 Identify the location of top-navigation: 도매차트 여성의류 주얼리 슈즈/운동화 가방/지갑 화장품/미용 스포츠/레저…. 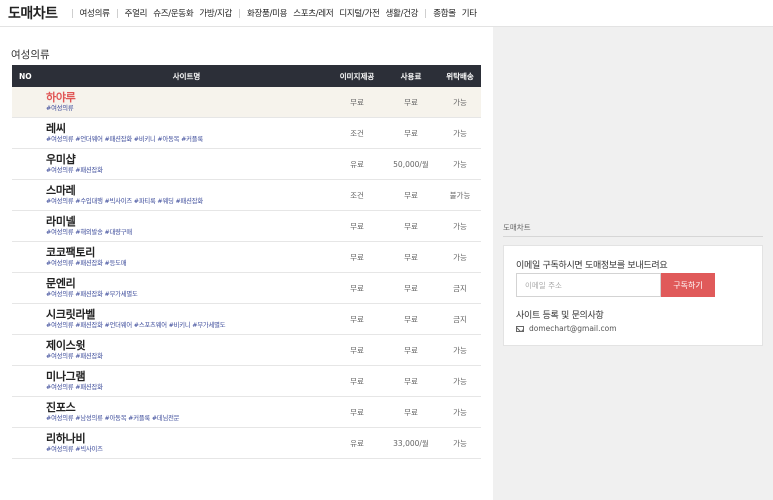
(386, 13).